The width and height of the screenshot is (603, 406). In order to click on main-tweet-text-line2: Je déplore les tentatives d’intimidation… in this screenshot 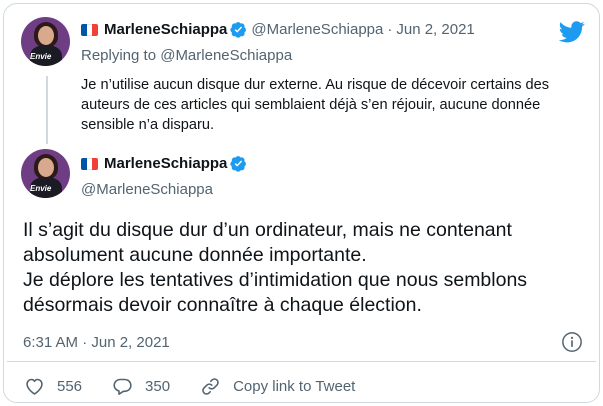, I will do `click(275, 292)`.